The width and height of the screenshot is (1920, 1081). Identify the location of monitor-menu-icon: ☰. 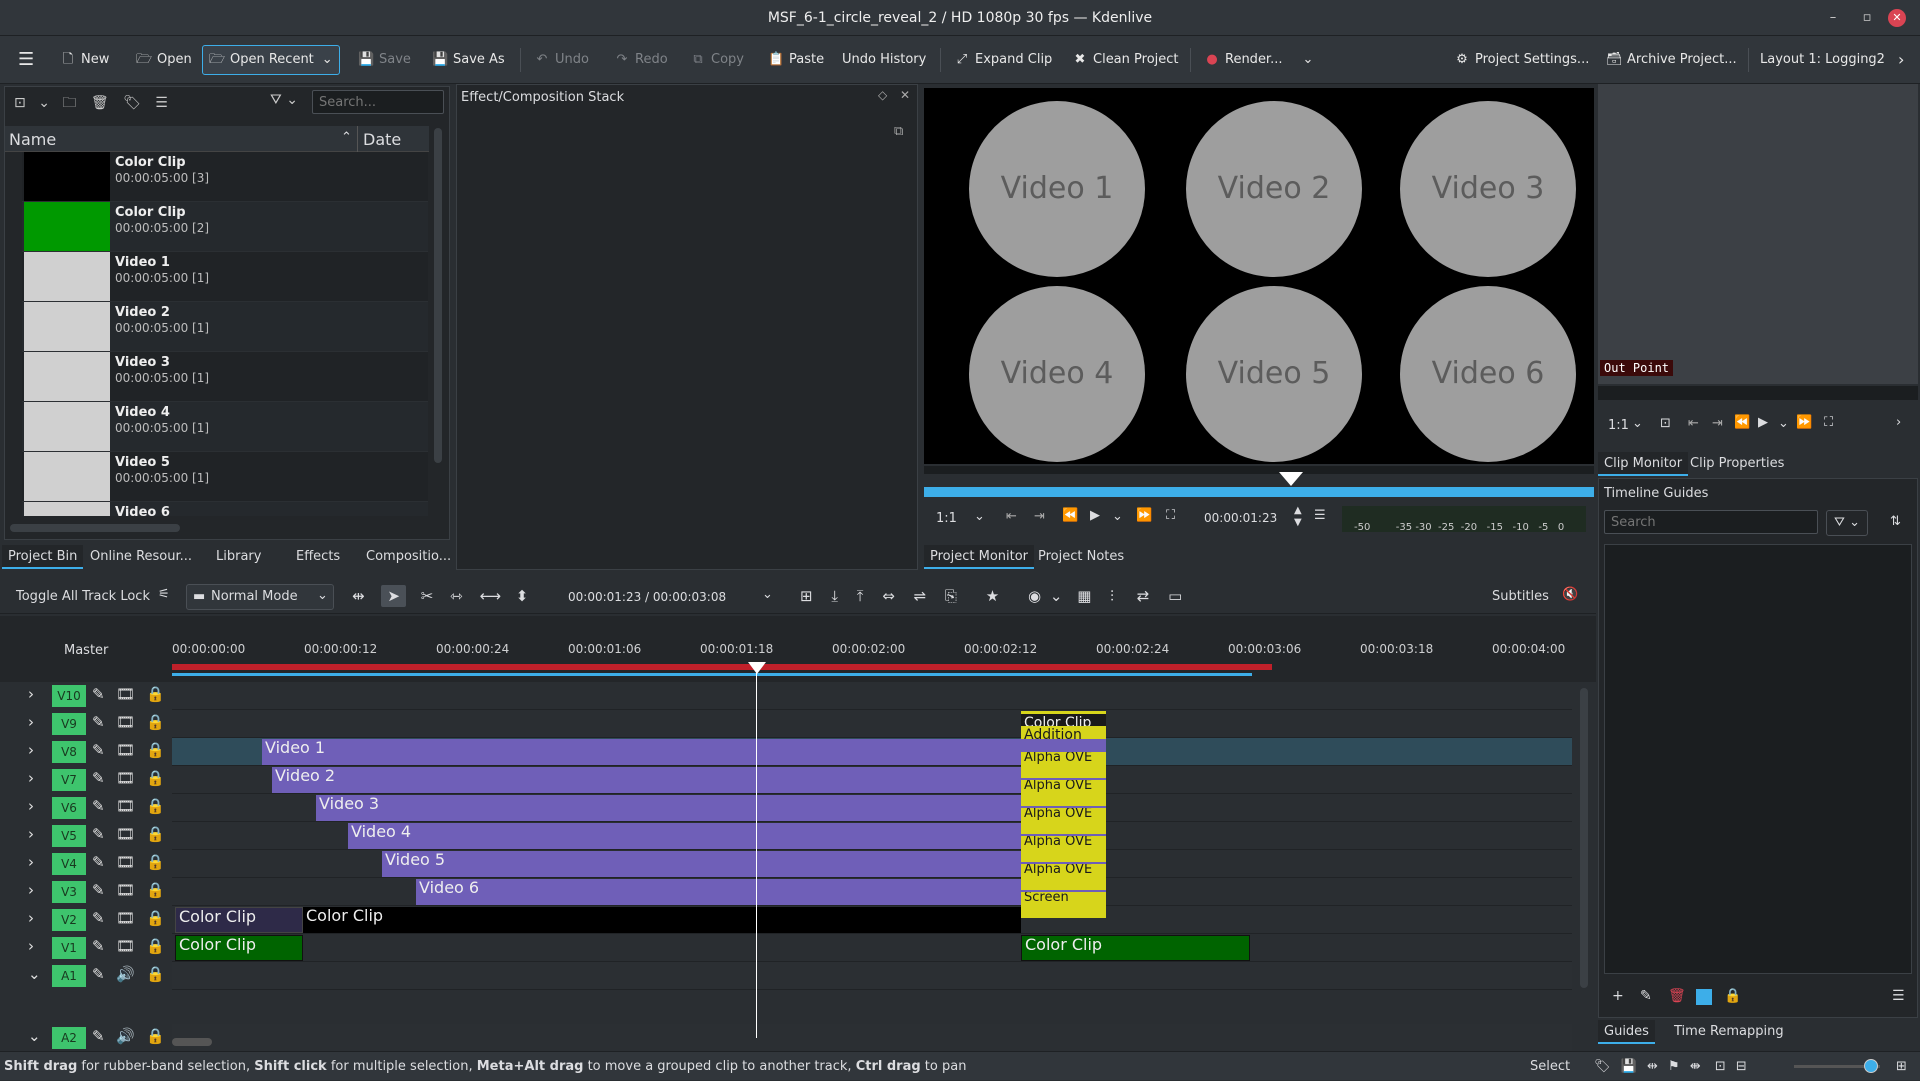
(1320, 515).